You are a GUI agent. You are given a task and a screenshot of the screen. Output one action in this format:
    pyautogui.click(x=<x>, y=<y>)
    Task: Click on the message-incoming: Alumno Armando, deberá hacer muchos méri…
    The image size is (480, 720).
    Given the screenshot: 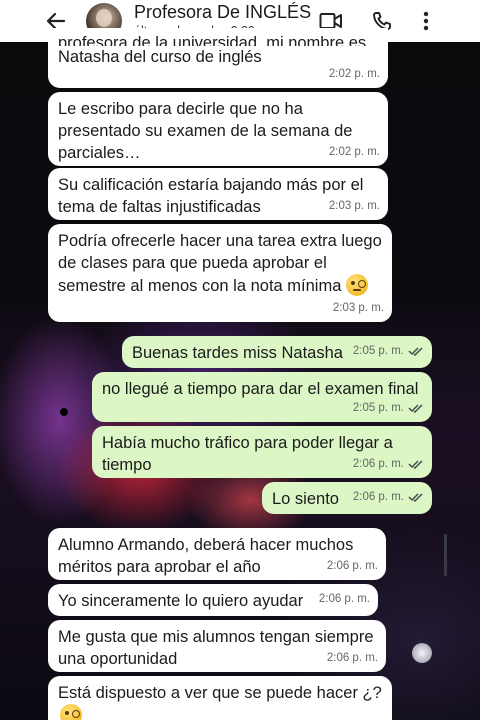 What is the action you would take?
    pyautogui.click(x=217, y=554)
    